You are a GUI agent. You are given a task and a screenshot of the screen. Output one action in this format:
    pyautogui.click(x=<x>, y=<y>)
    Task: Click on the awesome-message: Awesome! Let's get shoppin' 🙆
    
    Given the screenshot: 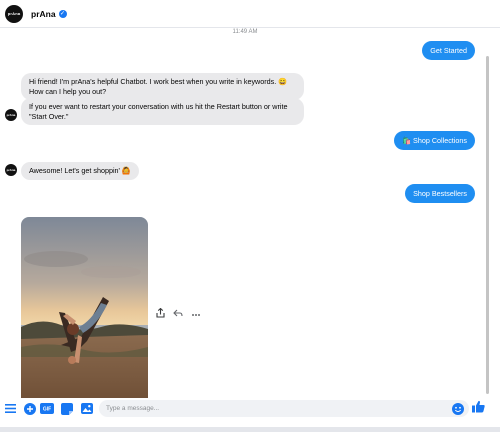 What is the action you would take?
    pyautogui.click(x=80, y=171)
    